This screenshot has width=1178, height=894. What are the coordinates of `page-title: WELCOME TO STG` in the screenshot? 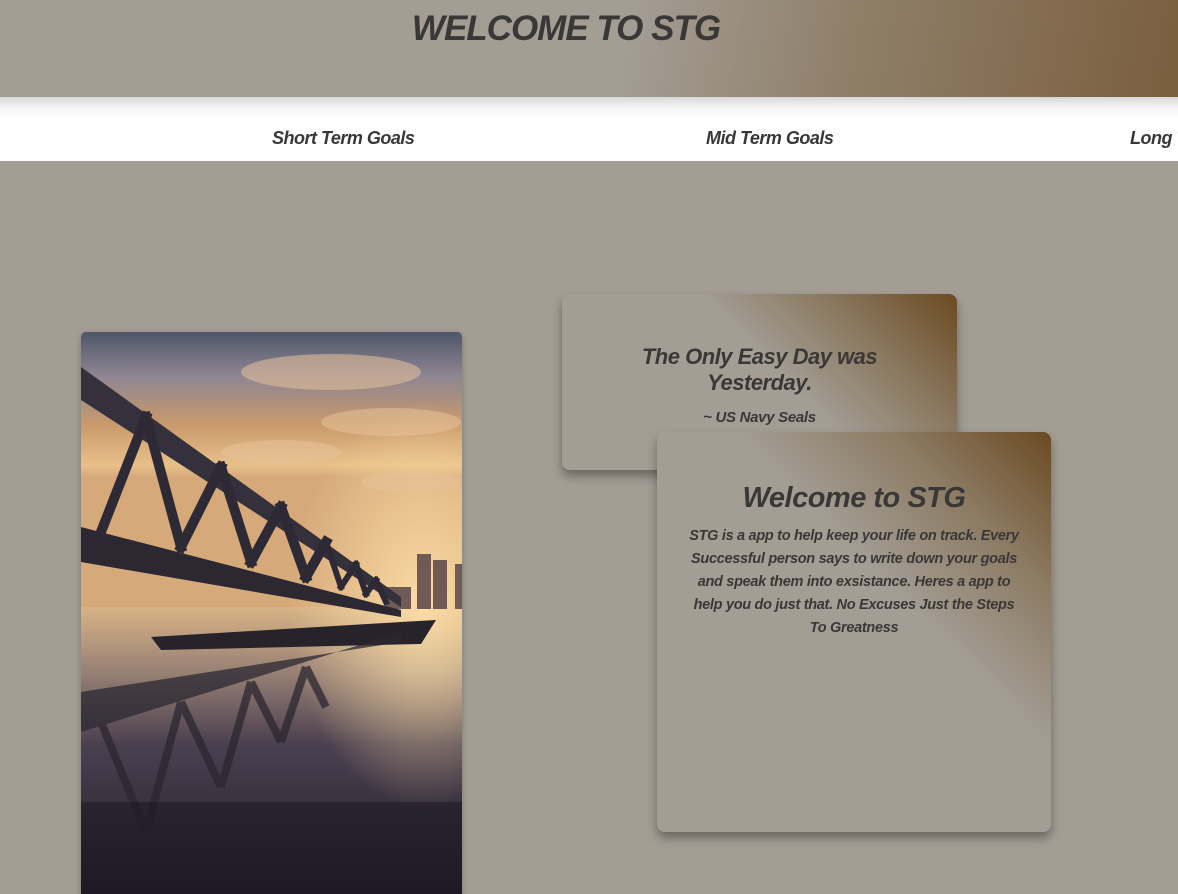 It's located at (566, 28).